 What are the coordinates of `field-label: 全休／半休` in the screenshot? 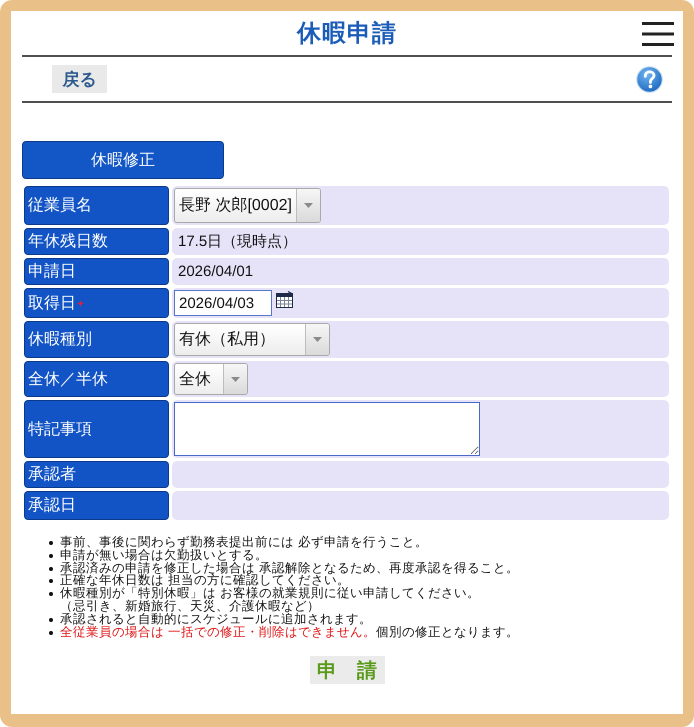 It's located at (68, 379).